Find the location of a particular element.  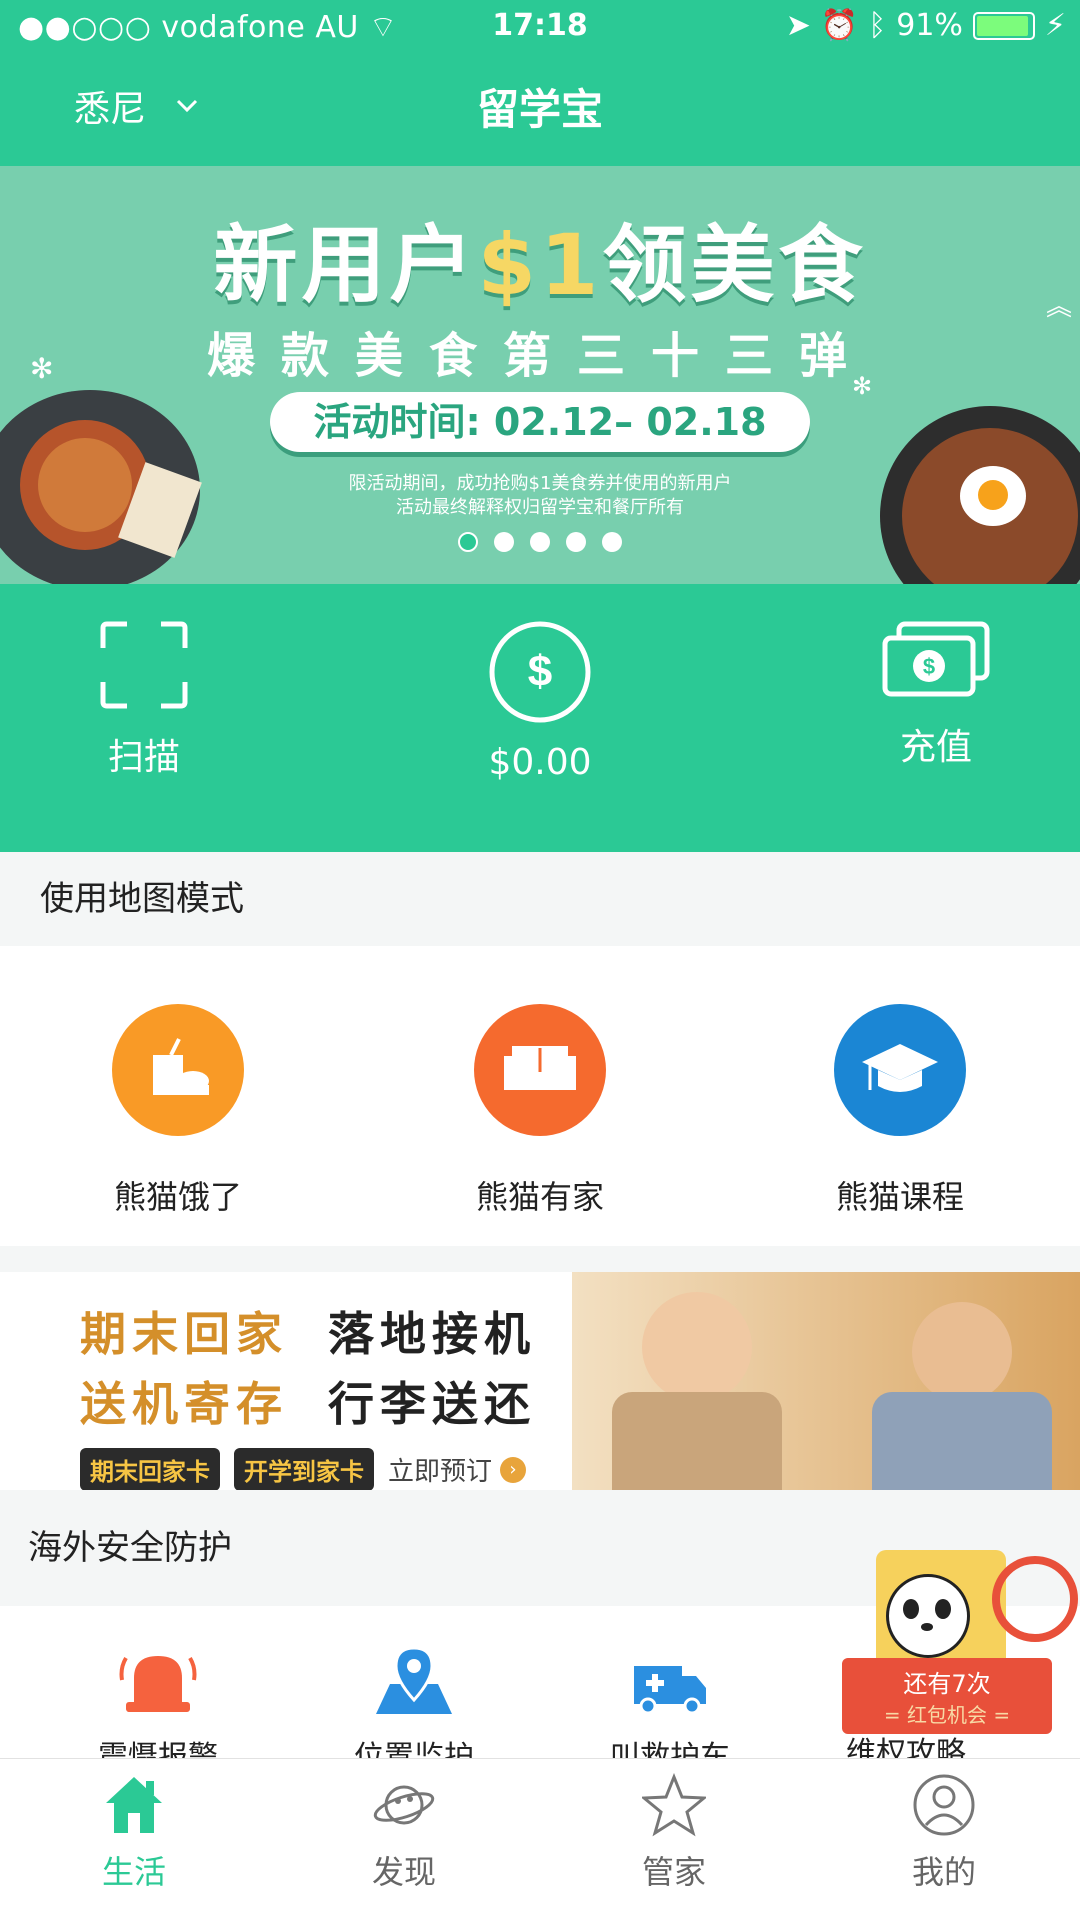

service-label: 熊猫饿了 is located at coordinates (177, 1197).